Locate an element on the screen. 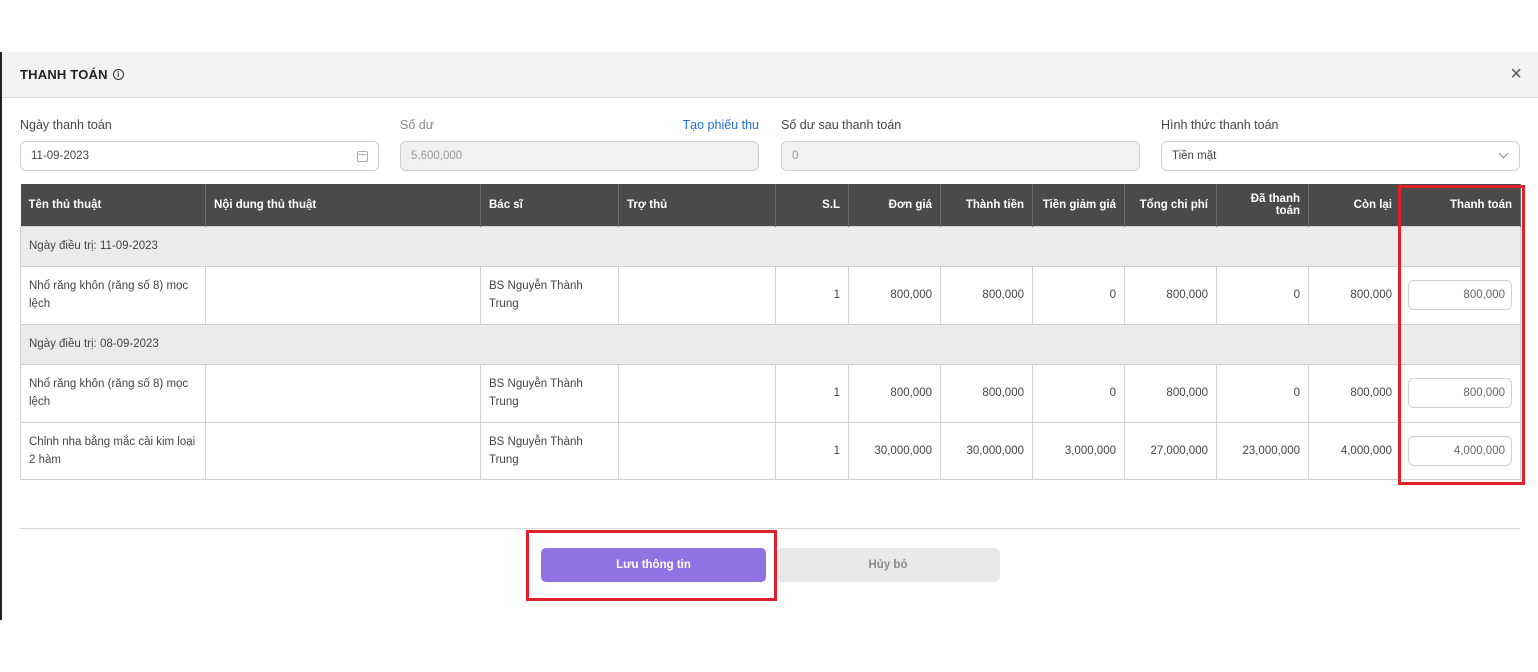  cell-procedure: Chỉnh nha bằng mắc cài kim loại 2 hàm is located at coordinates (113, 450).